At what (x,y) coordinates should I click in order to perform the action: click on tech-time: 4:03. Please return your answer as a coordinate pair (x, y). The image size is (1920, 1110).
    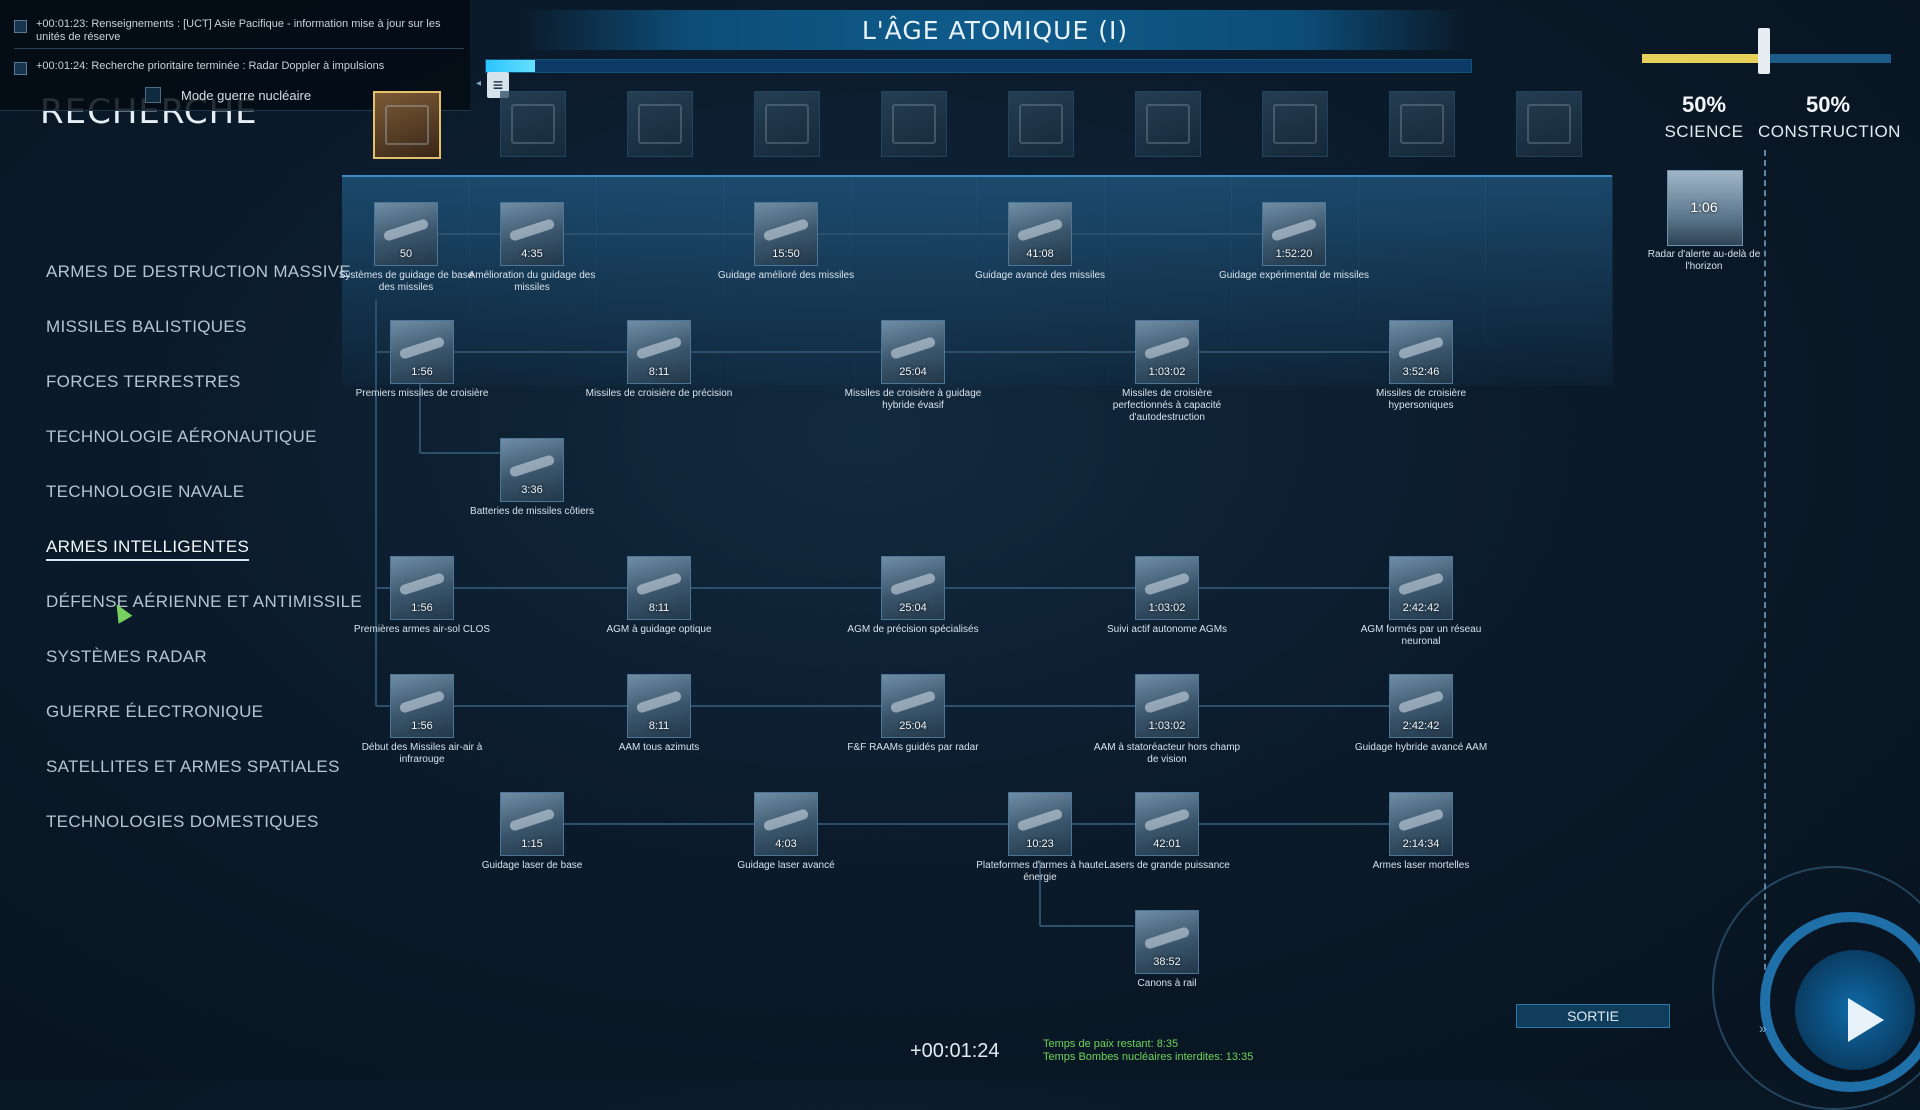
    Looking at the image, I should click on (786, 844).